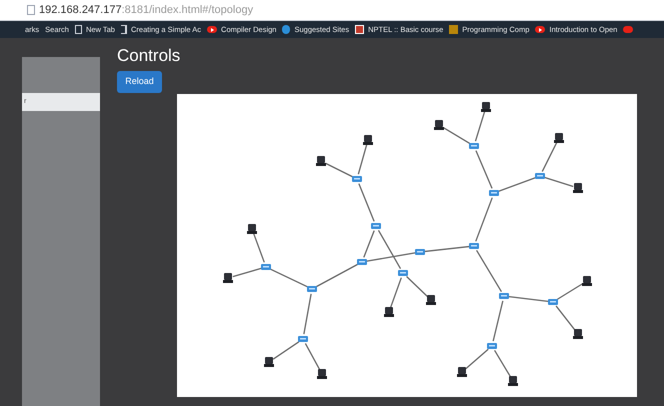 The width and height of the screenshot is (664, 406). I want to click on controls-heading: Controls, so click(149, 56).